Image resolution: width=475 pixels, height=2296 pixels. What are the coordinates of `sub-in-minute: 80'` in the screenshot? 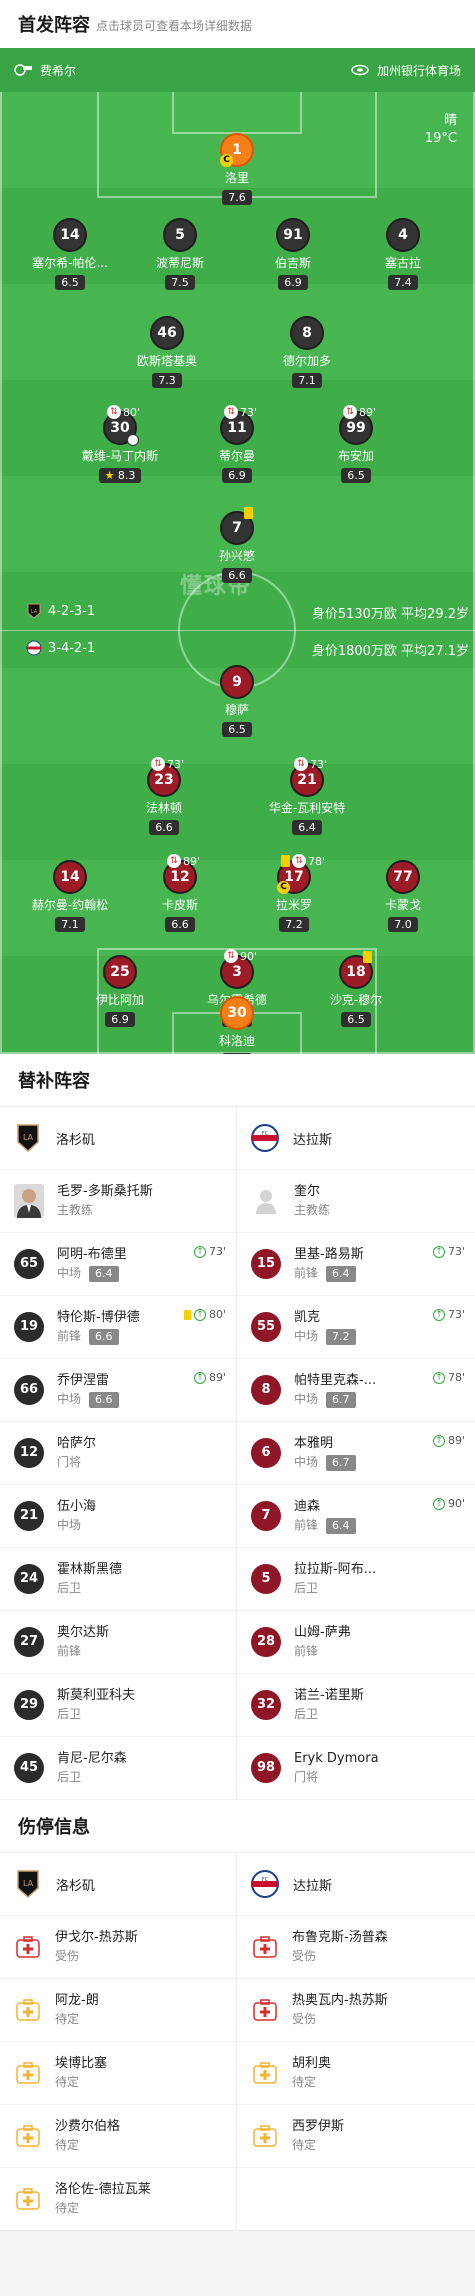 It's located at (217, 1314).